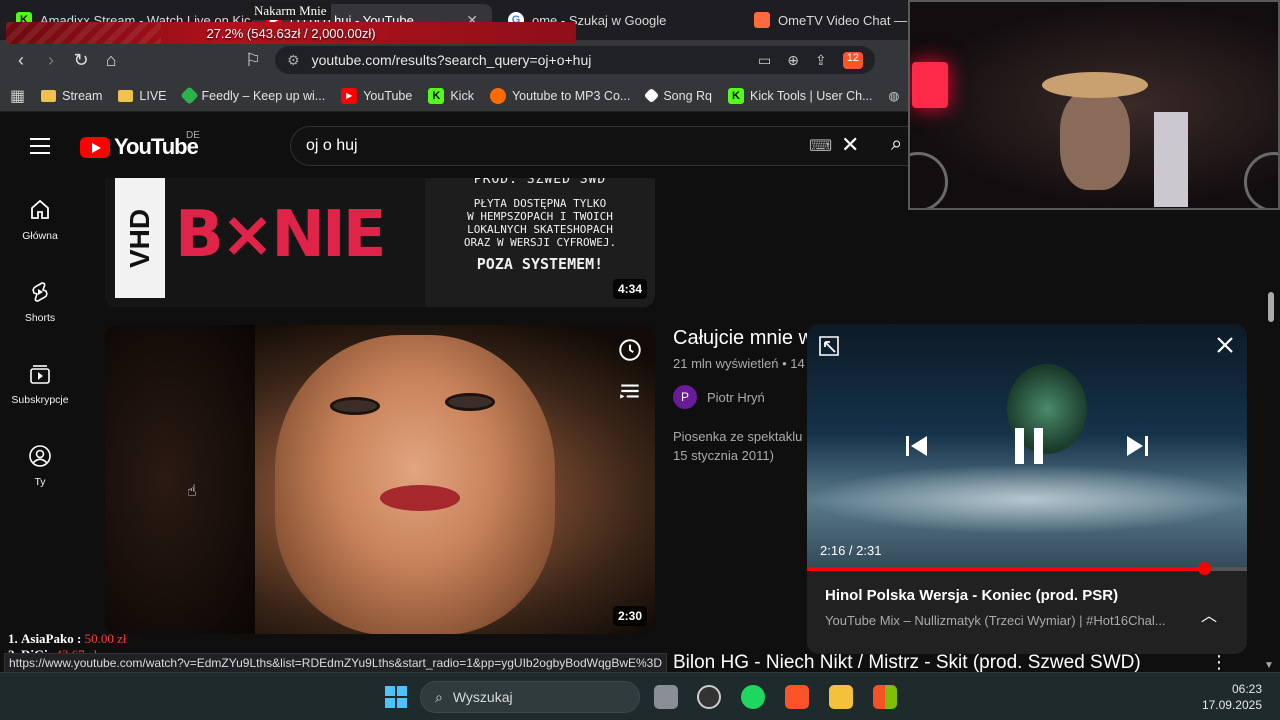  I want to click on reload-icon: ↻, so click(81, 60).